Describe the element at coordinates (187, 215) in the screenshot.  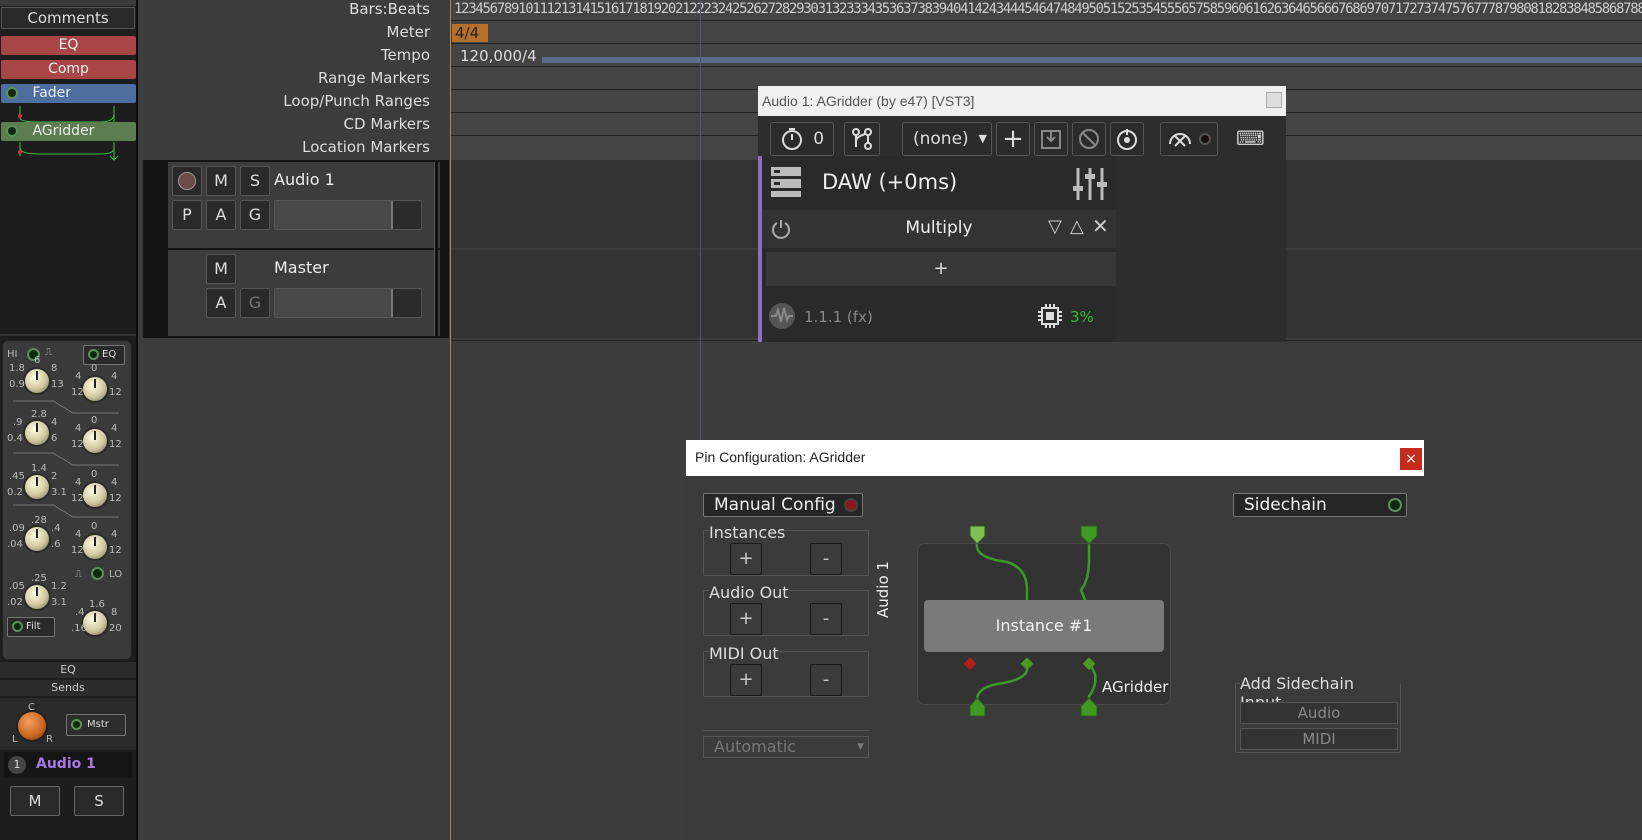
I see `playlist-button: P` at that location.